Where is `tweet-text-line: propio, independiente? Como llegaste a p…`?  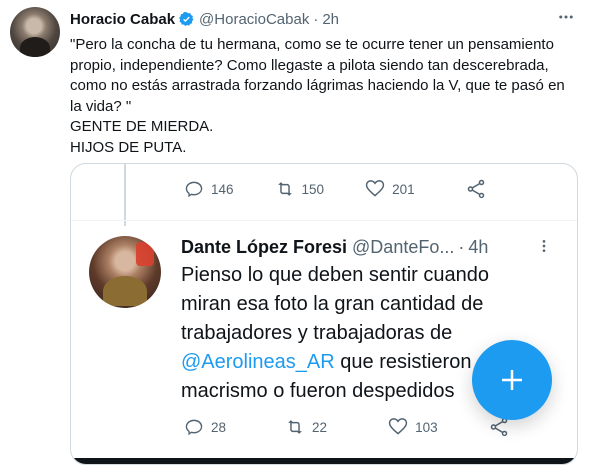 tweet-text-line: propio, independiente? Como llegaste a p… is located at coordinates (309, 65).